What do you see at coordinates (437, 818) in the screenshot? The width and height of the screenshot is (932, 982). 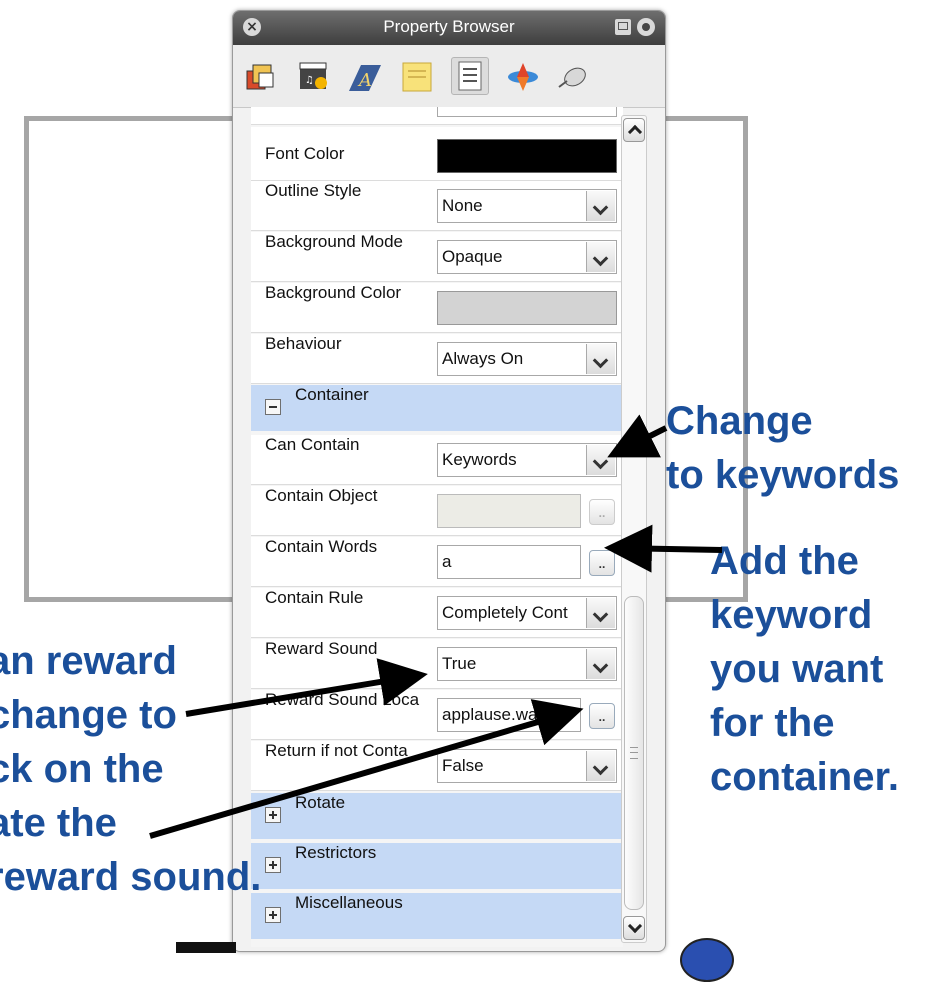 I see `section-rotate: Rotate` at bounding box center [437, 818].